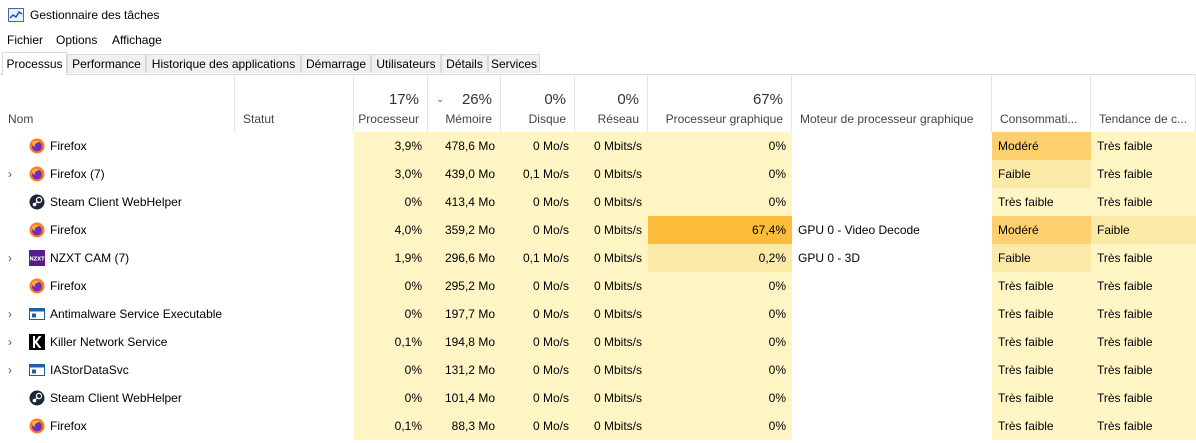 The width and height of the screenshot is (1196, 443). What do you see at coordinates (720, 103) in the screenshot?
I see `column-header-gpu: 67% Processeur graphique` at bounding box center [720, 103].